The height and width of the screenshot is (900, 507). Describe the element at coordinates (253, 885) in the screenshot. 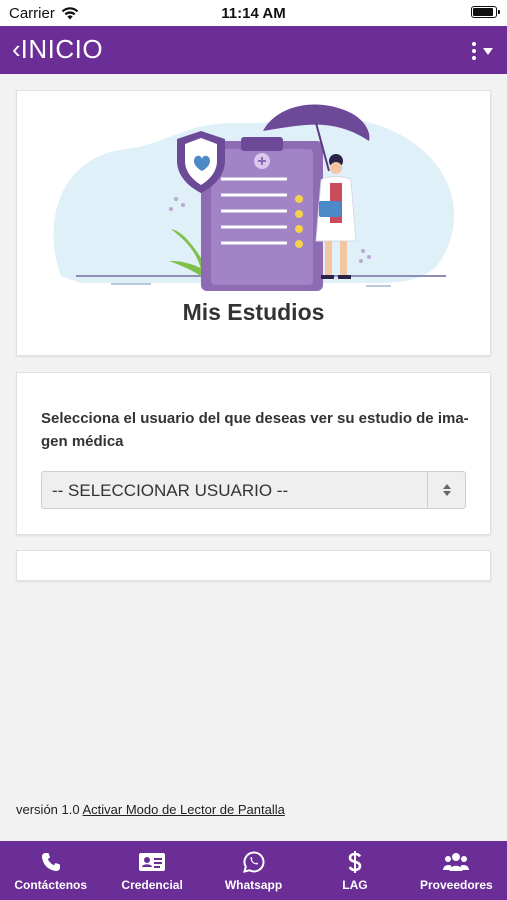

I see `tab-label: Whatsapp` at that location.